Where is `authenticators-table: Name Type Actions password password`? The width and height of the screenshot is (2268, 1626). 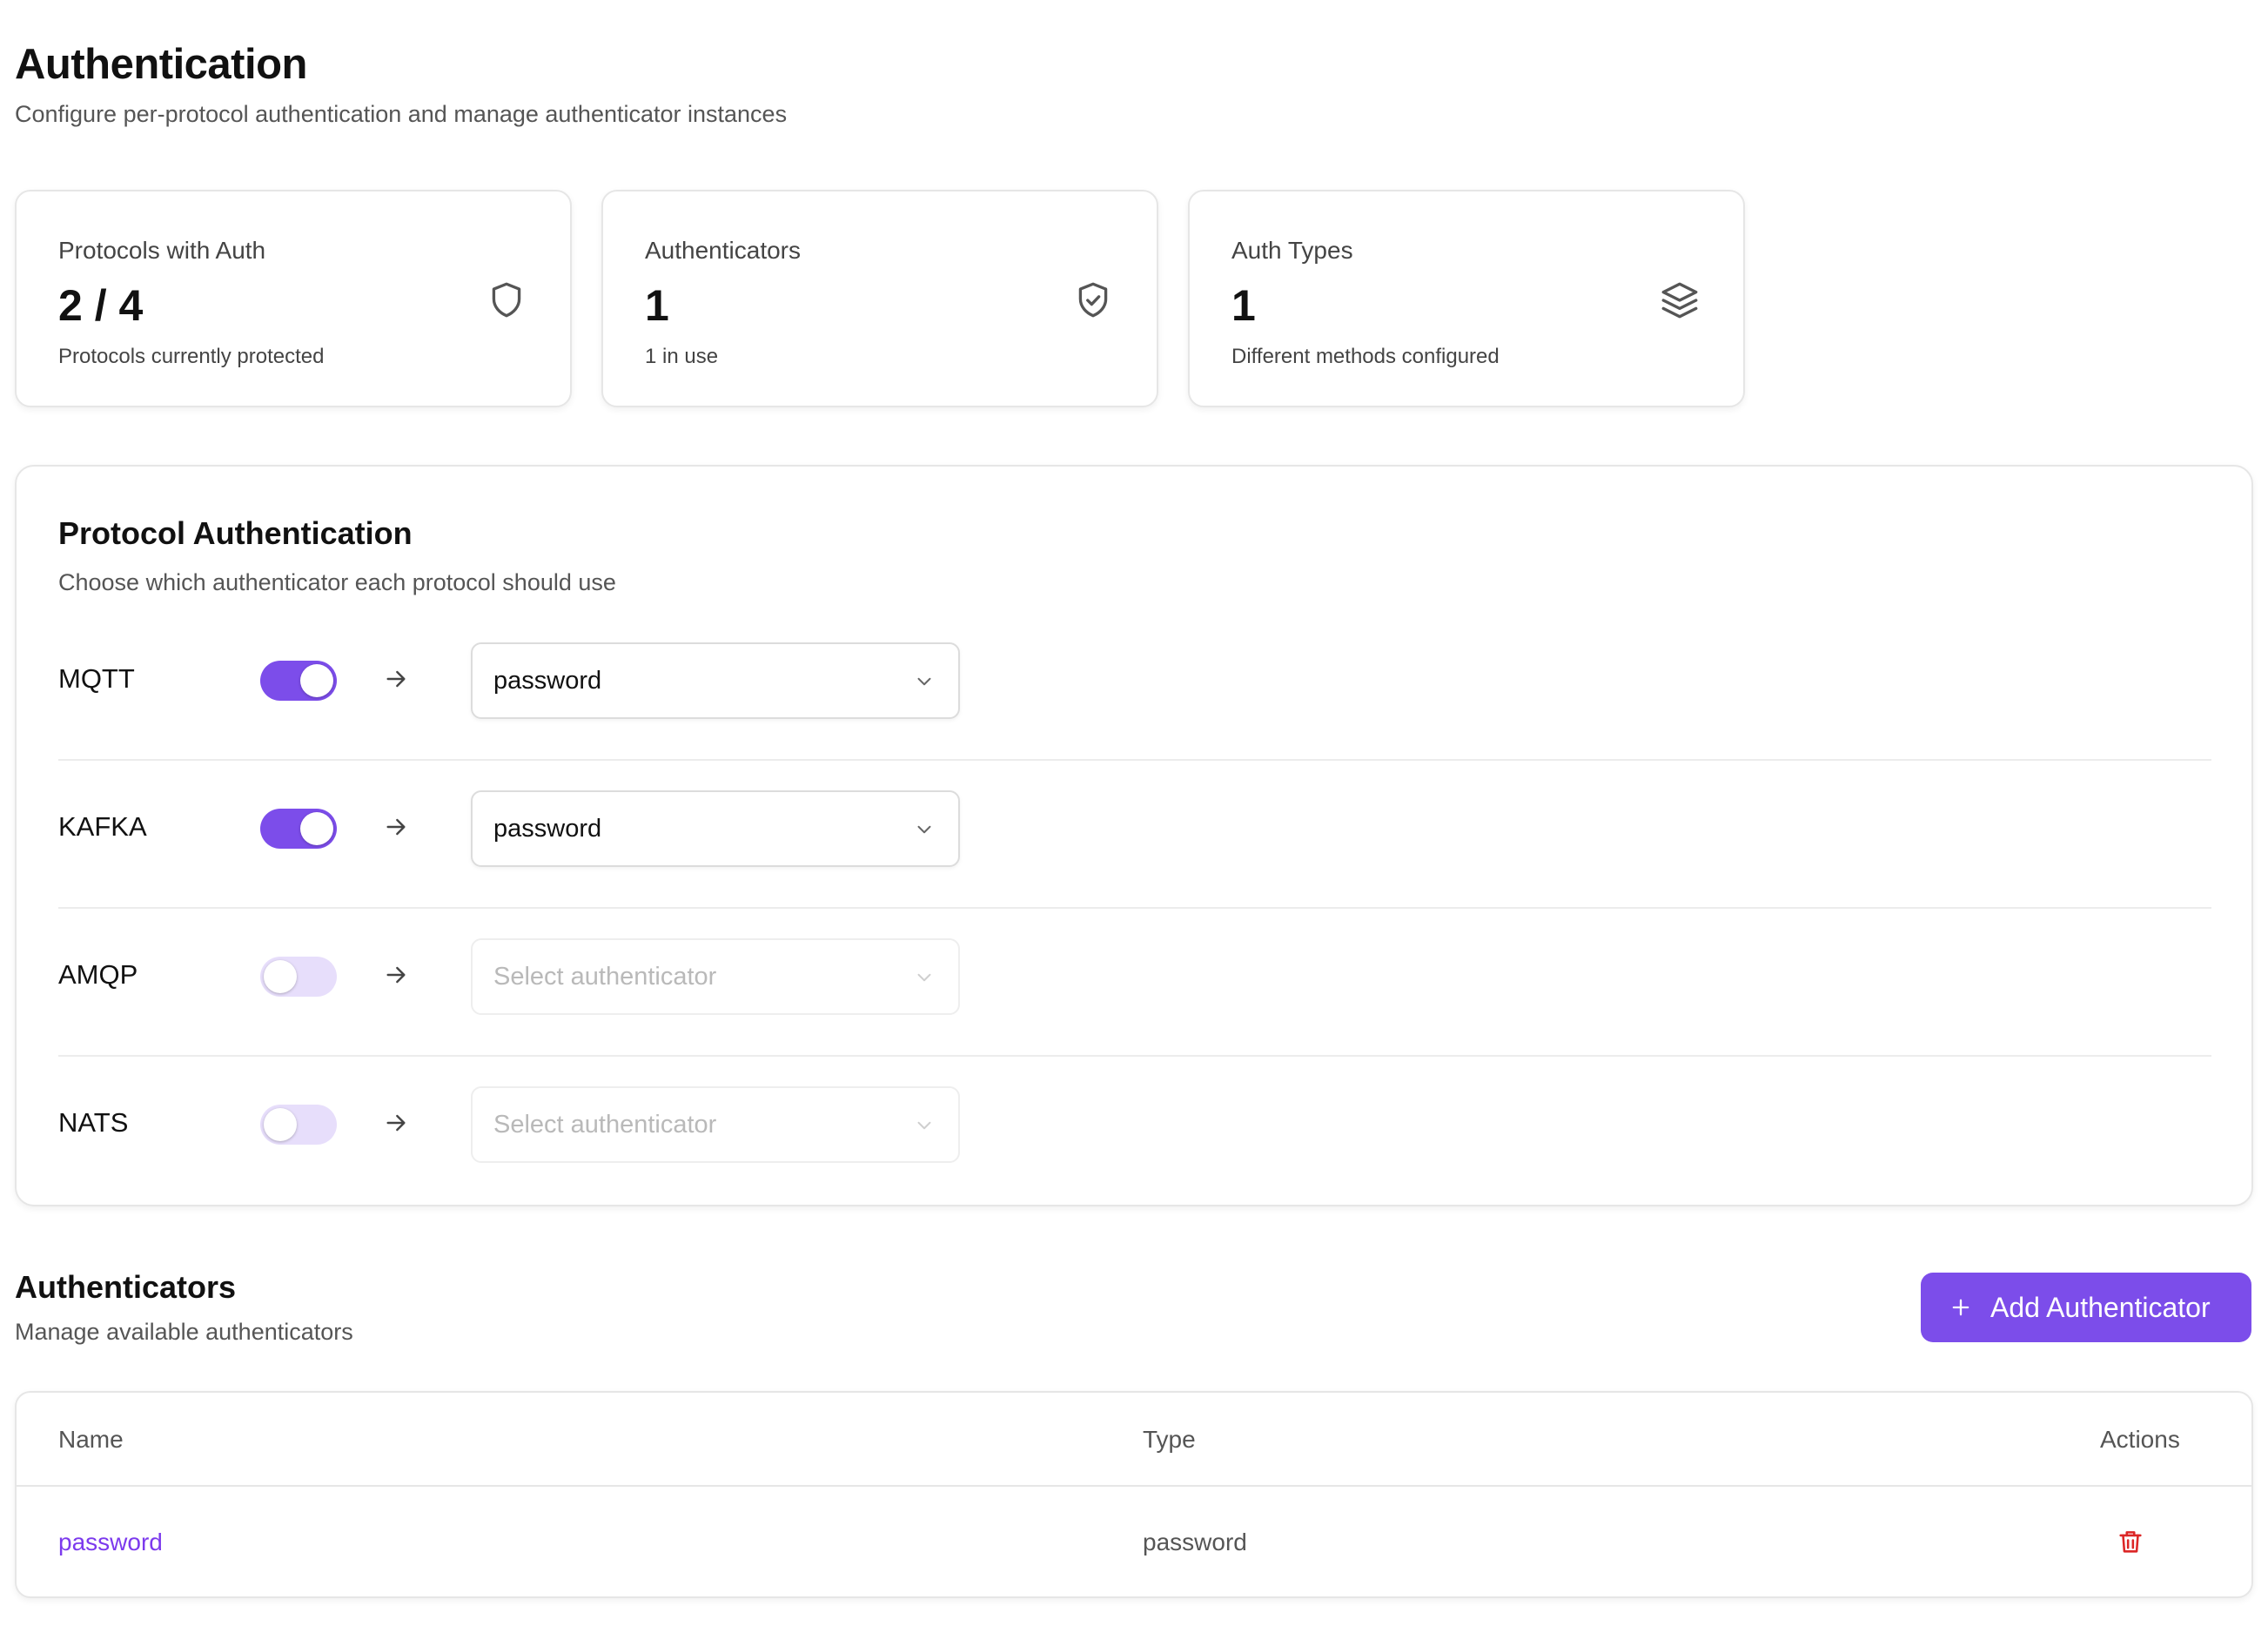 authenticators-table: Name Type Actions password password is located at coordinates (1134, 1494).